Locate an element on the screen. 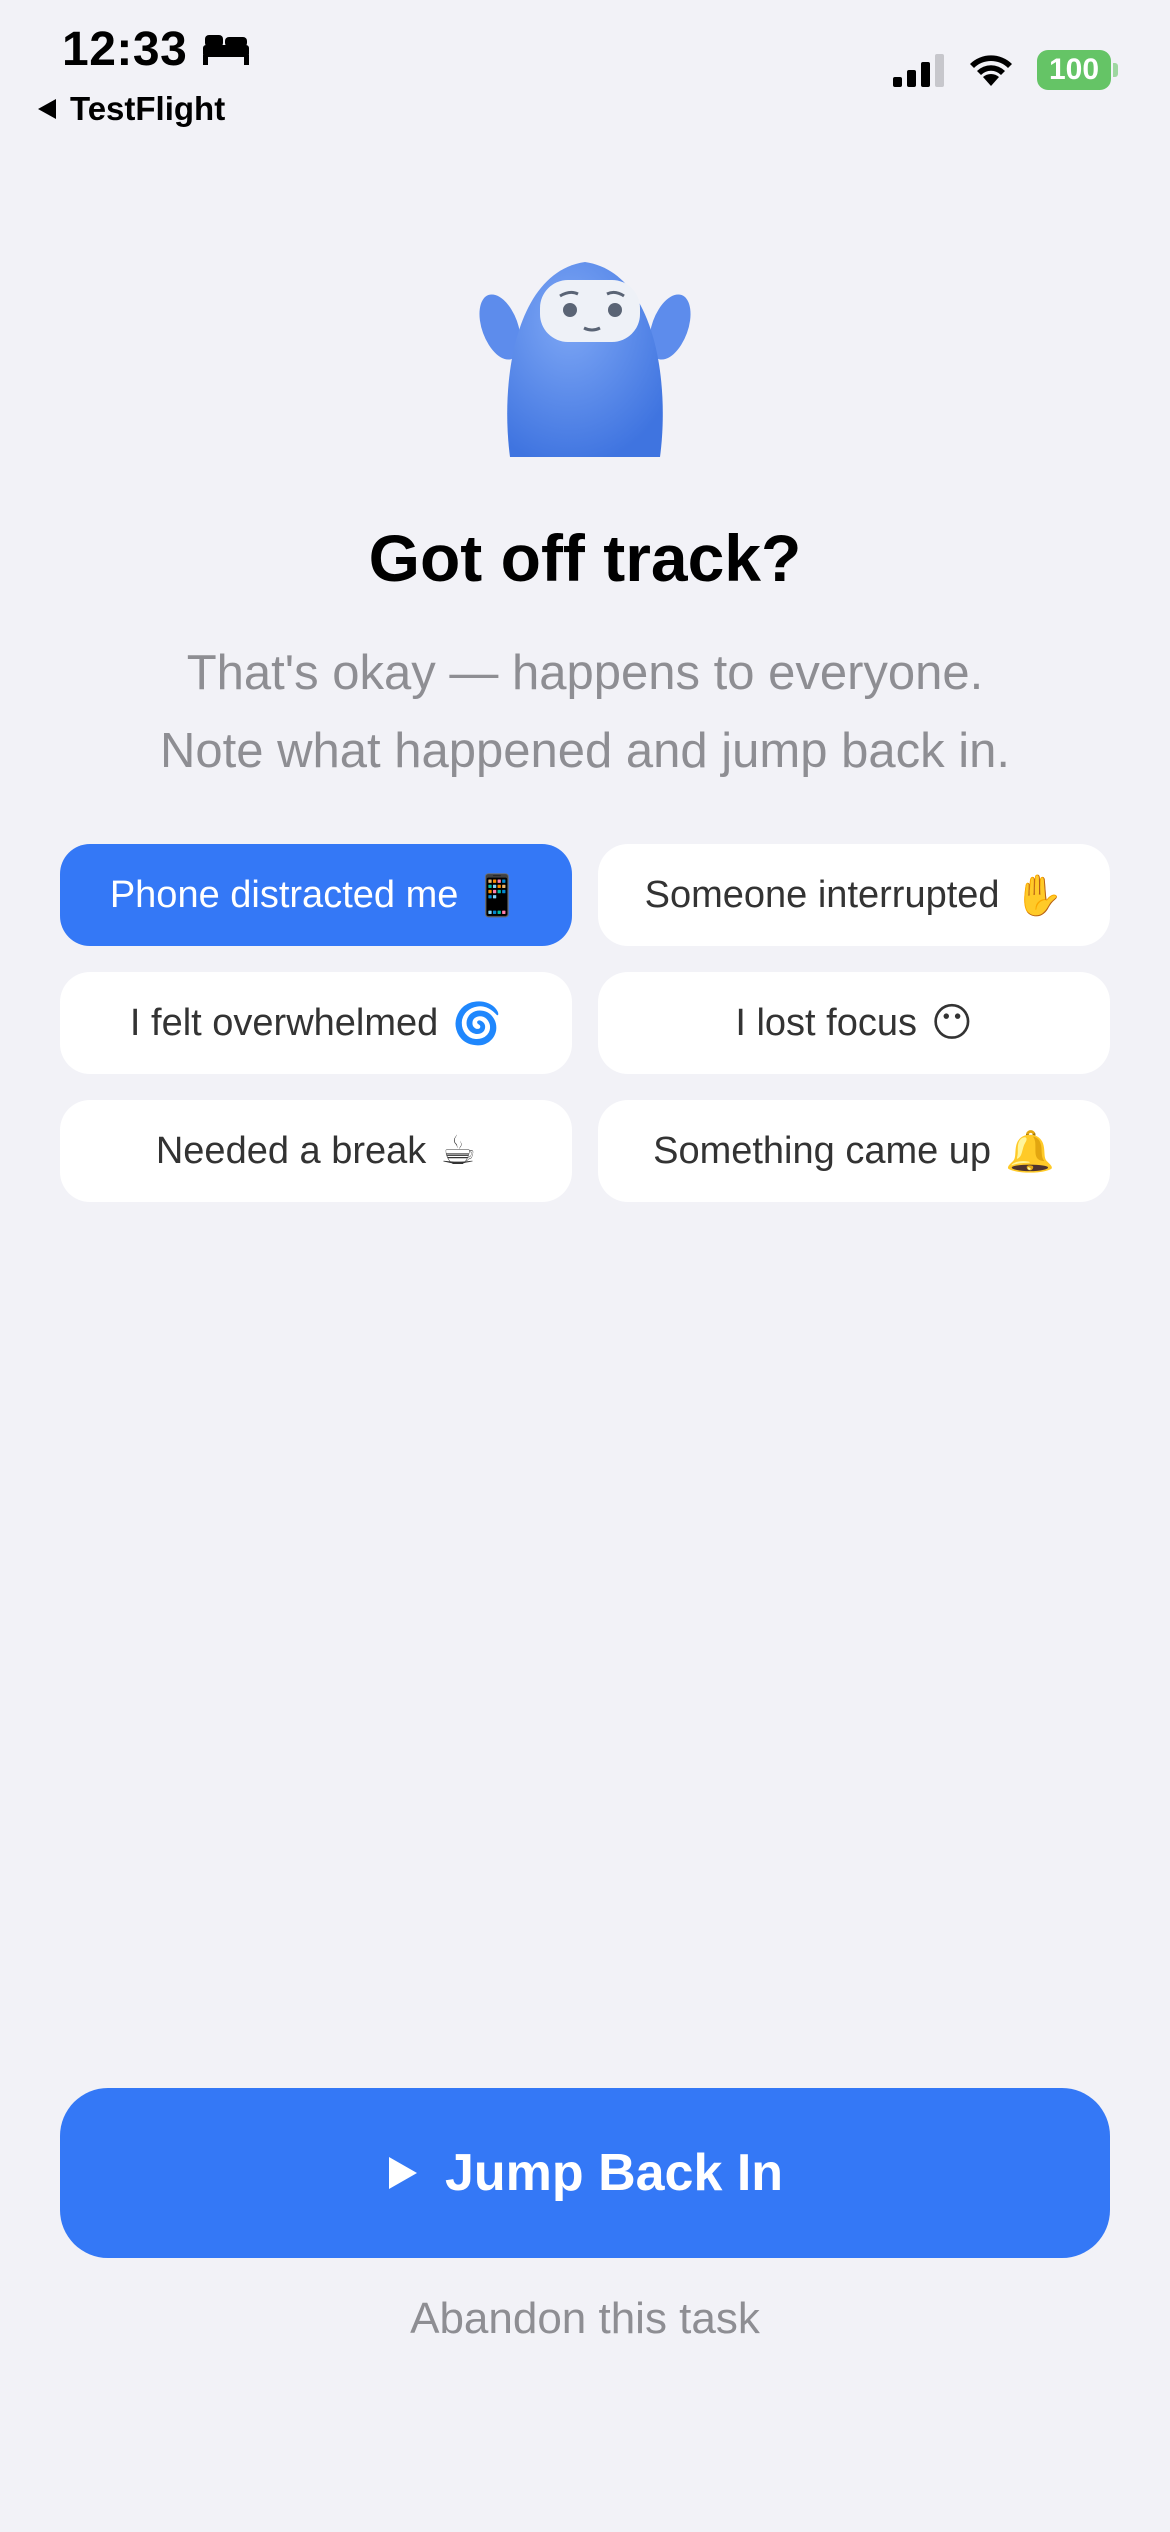 The height and width of the screenshot is (2532, 1170). signal-icon is located at coordinates (918, 70).